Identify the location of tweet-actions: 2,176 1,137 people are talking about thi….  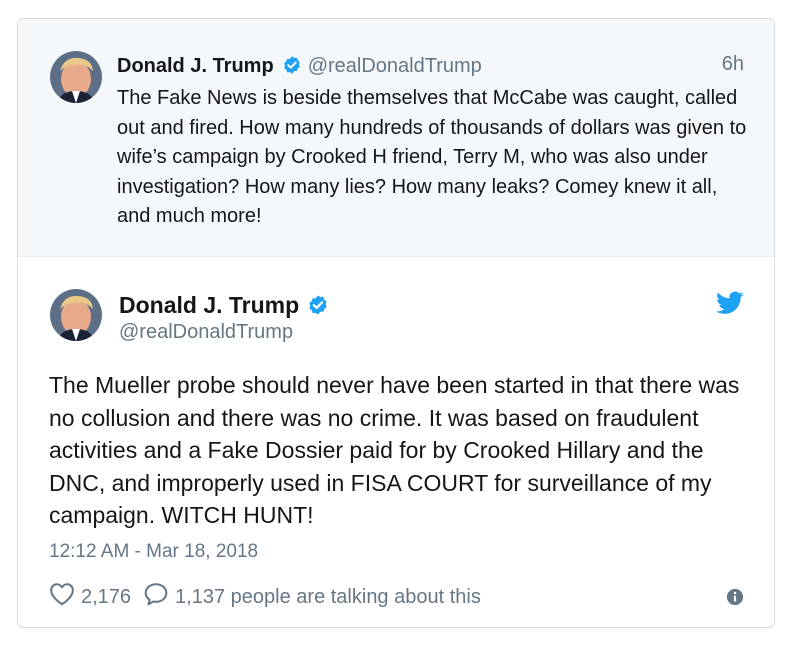
(265, 597).